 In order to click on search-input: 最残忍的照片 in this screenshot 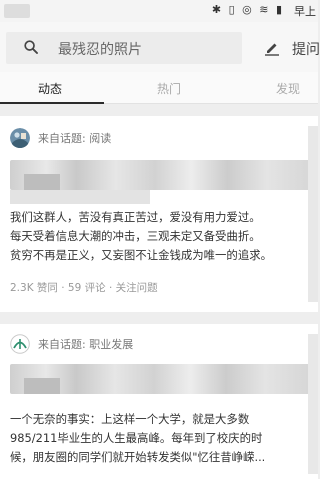, I will do `click(124, 48)`.